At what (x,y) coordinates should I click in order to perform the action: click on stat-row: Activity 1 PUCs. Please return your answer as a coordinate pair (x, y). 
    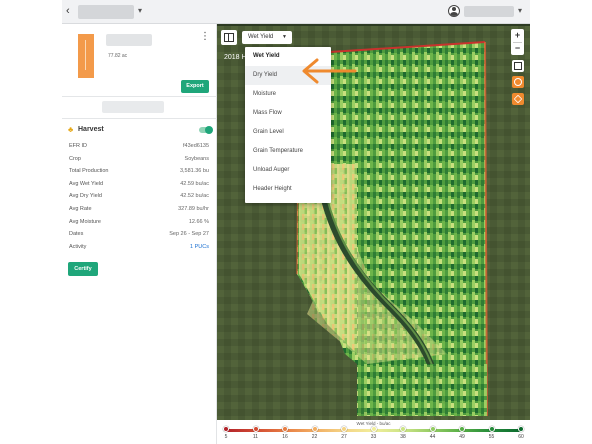
    Looking at the image, I should click on (139, 247).